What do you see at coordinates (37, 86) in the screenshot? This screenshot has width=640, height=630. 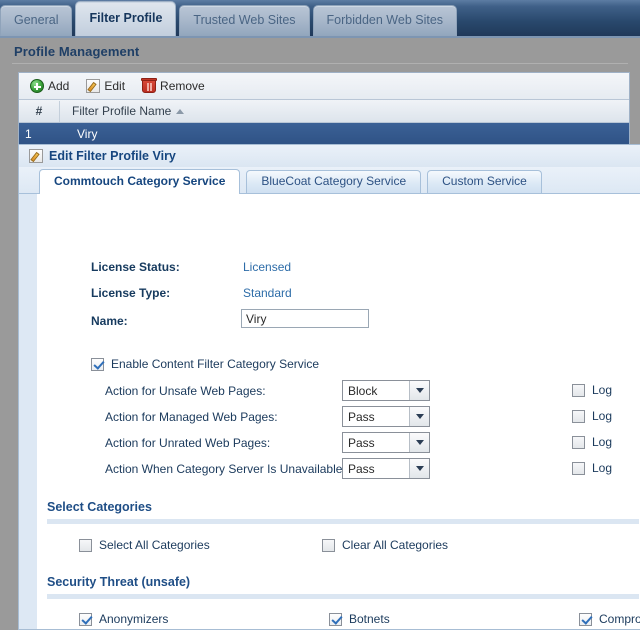 I see `add-icon` at bounding box center [37, 86].